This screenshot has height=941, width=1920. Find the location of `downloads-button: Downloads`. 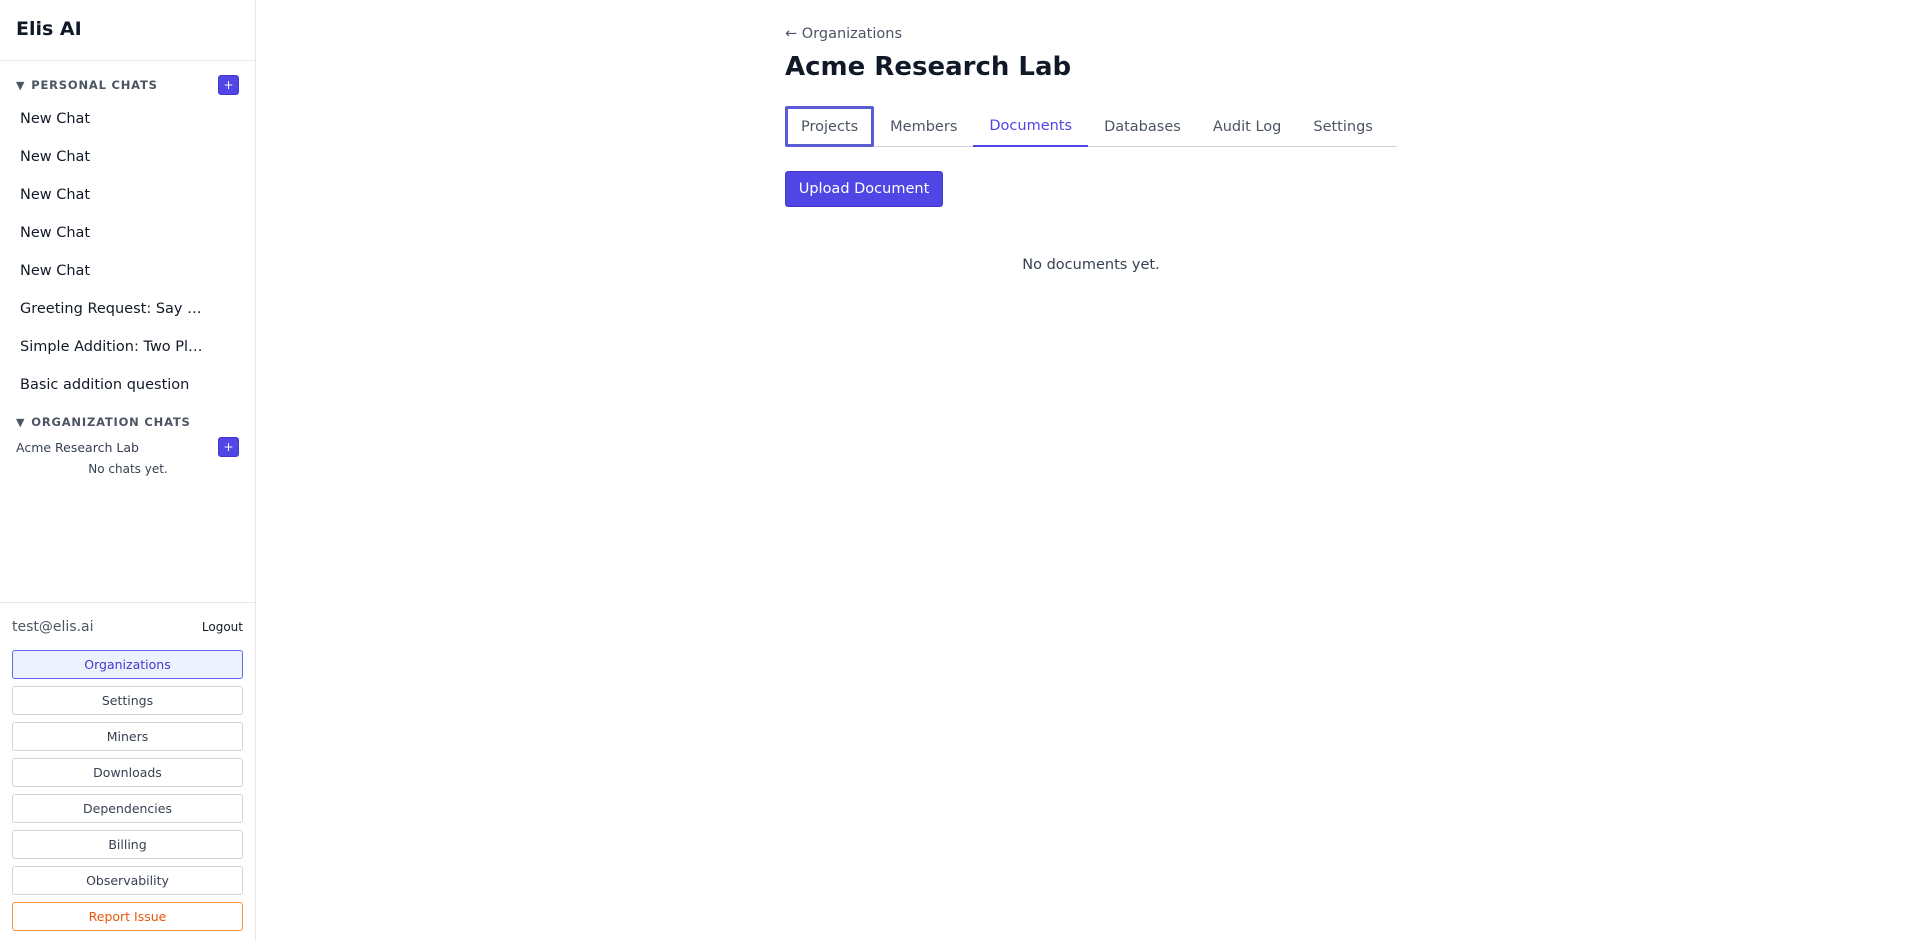

downloads-button: Downloads is located at coordinates (127, 772).